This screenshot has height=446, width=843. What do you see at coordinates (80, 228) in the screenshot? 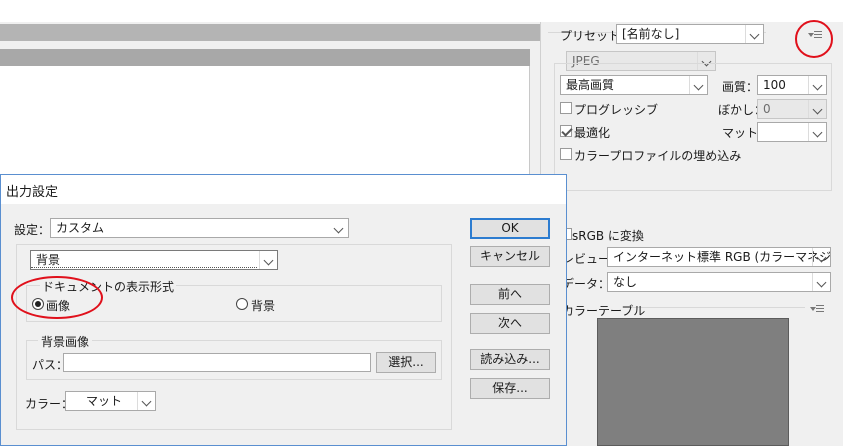
I see `settings-value: カスタム` at bounding box center [80, 228].